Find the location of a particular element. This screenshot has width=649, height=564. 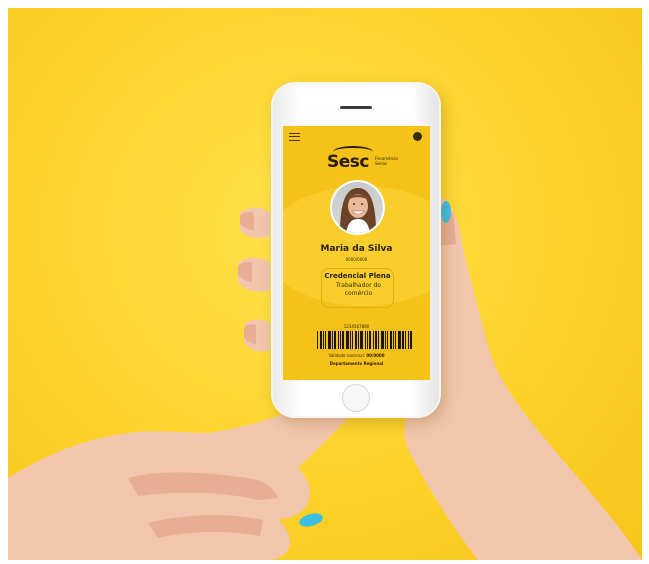

validity-line: Validade nacional: 00/0000 is located at coordinates (356, 355).